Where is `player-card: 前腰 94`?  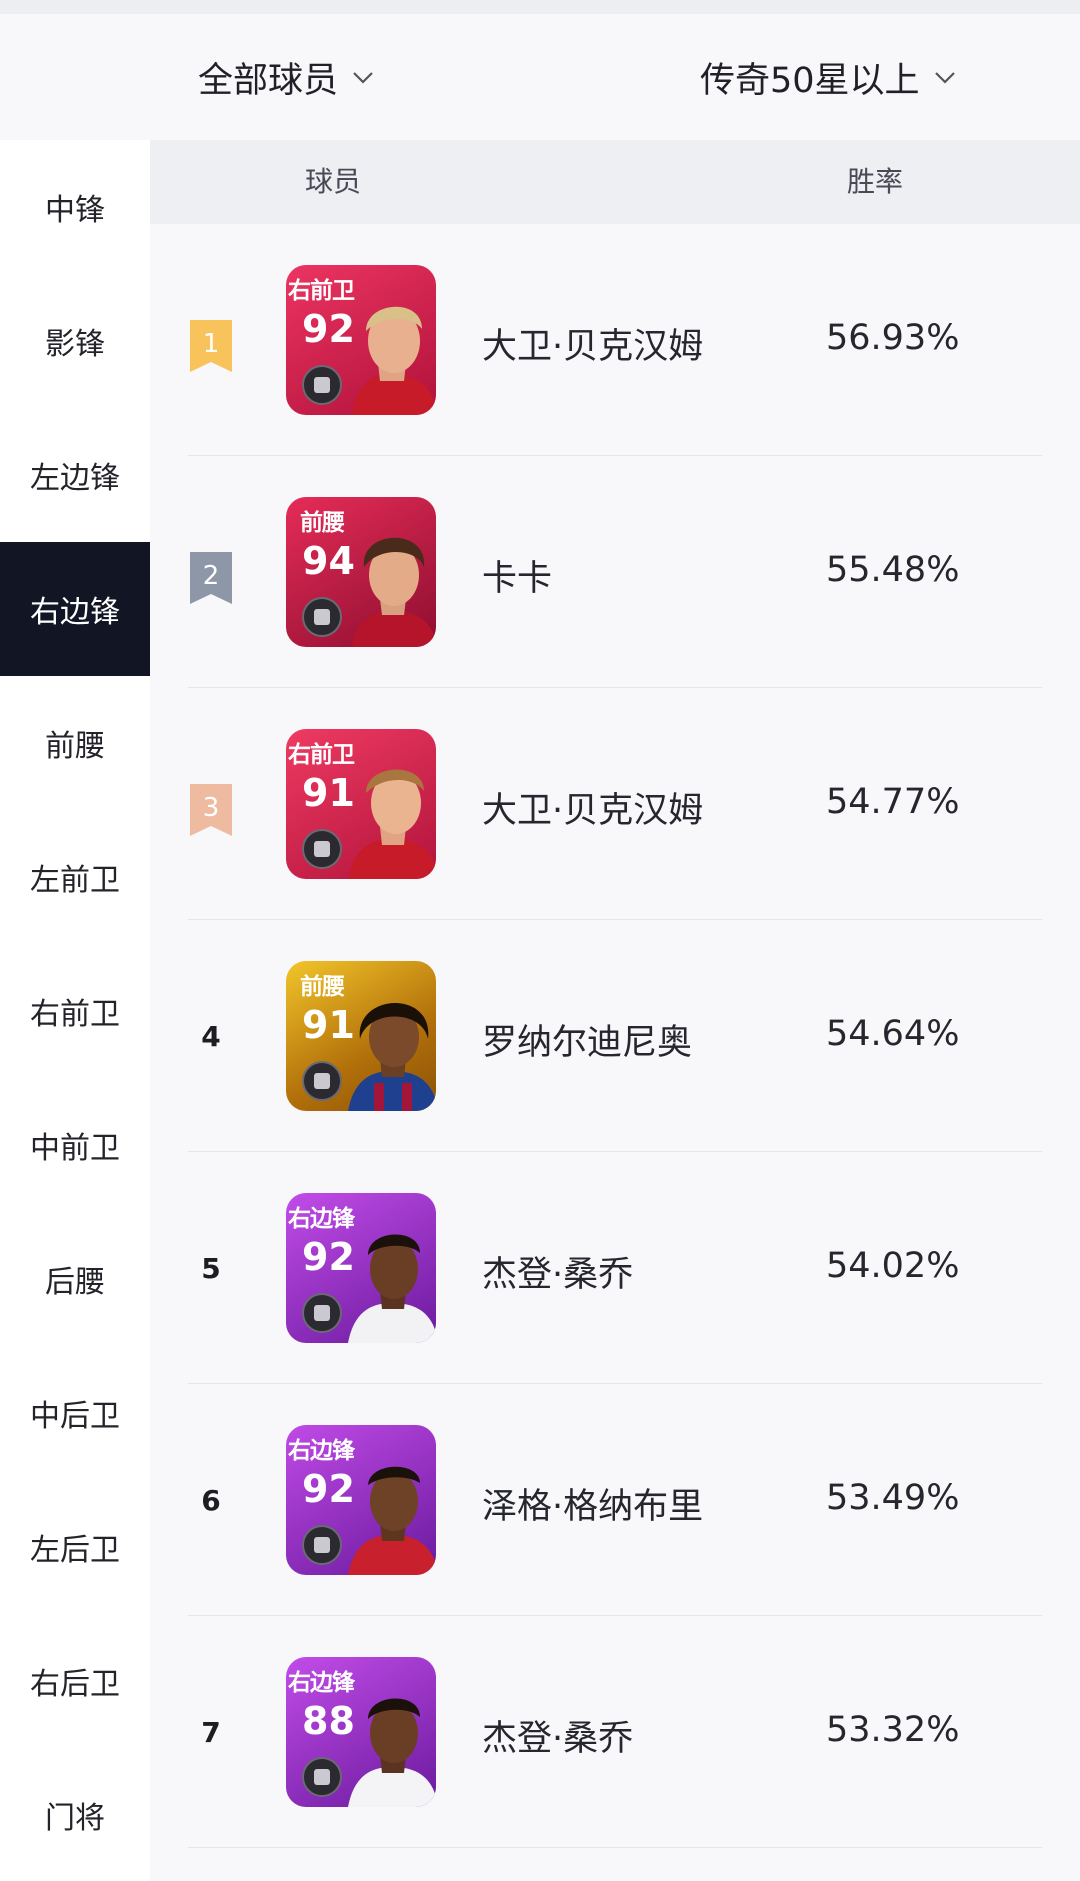
player-card: 前腰 94 is located at coordinates (361, 572).